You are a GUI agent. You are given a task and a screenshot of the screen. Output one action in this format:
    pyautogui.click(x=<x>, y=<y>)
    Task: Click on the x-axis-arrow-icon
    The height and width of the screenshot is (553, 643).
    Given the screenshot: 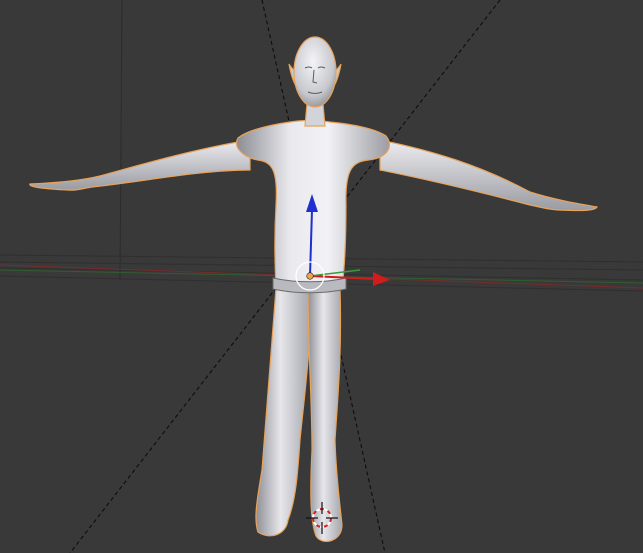 What is the action you would take?
    pyautogui.click(x=381, y=279)
    